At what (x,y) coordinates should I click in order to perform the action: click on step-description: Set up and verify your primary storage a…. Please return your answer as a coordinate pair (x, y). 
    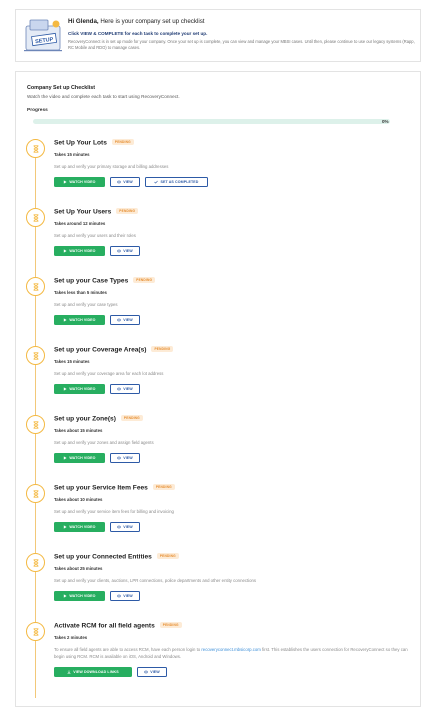
    Looking at the image, I should click on (111, 166).